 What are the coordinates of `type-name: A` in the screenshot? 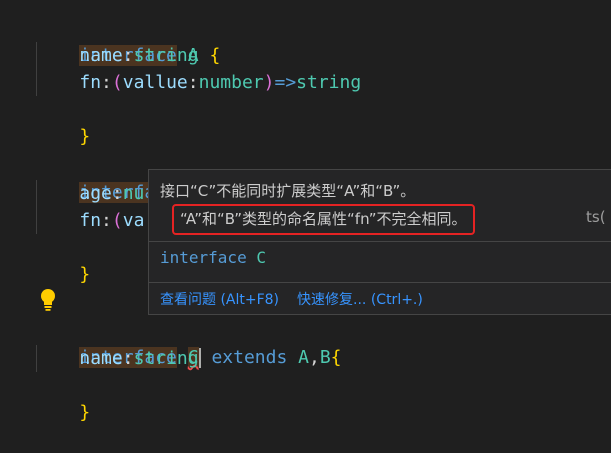 It's located at (303, 357).